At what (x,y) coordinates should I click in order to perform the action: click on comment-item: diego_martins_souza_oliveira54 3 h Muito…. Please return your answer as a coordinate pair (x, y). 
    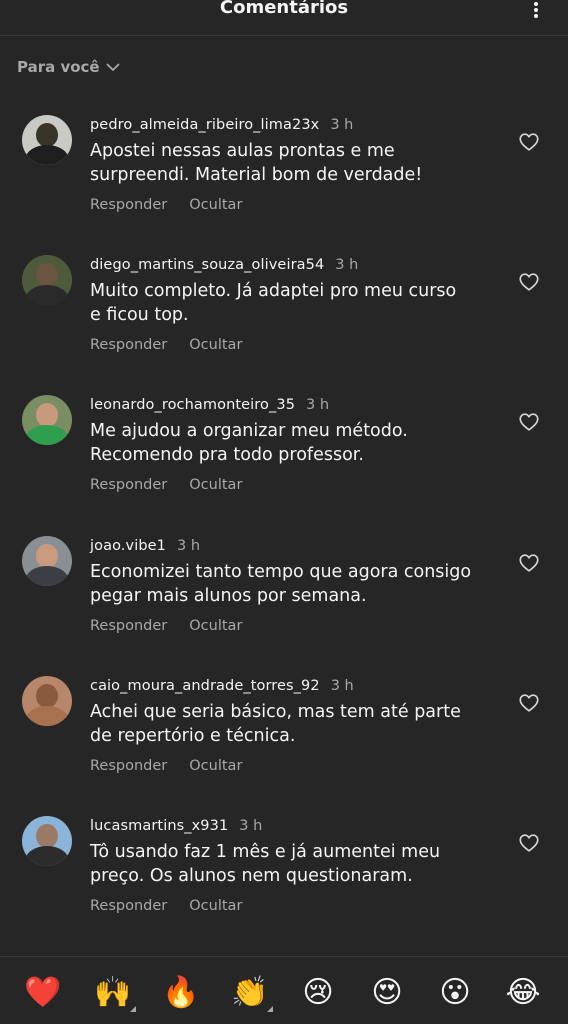
    Looking at the image, I should click on (284, 325).